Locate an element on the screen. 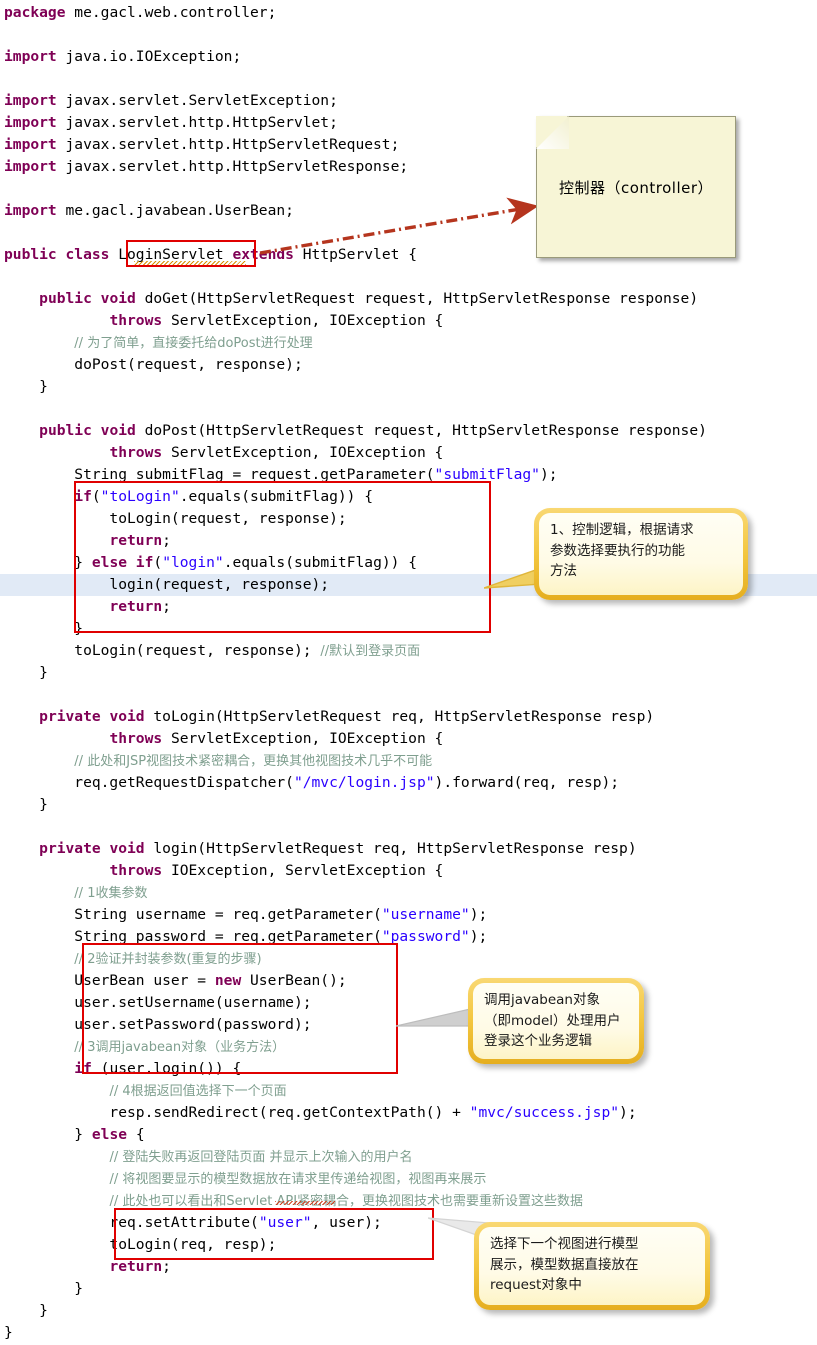 Image resolution: width=817 pixels, height=1345 pixels. code-token-cm: //默认到登录页面 is located at coordinates (370, 651).